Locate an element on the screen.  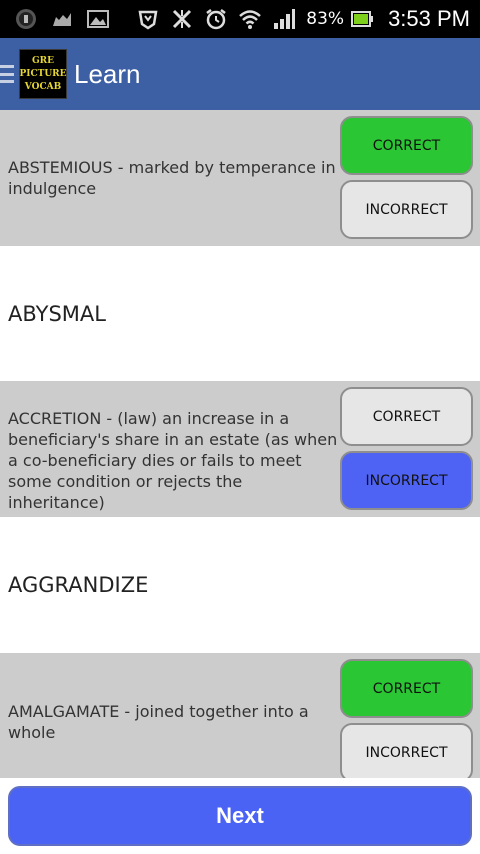
status-clock: 3:53 PM is located at coordinates (429, 18).